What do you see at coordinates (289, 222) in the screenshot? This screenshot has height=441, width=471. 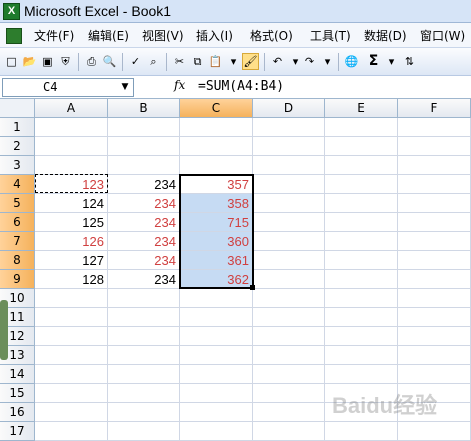 I see `cell-d6` at bounding box center [289, 222].